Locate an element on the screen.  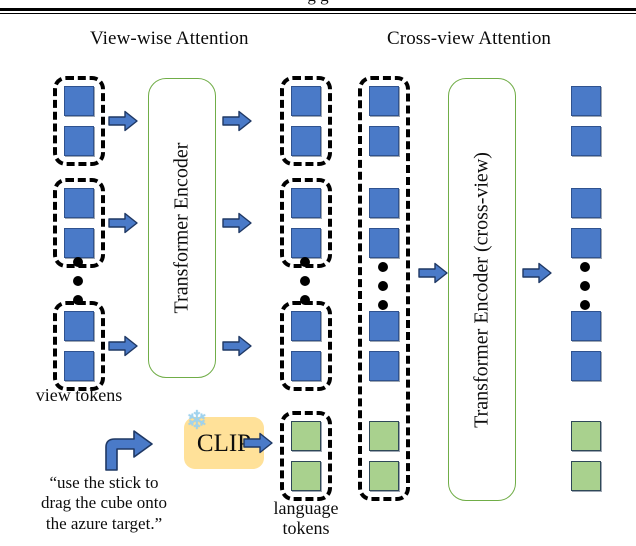
section-title-view-wise: View-wise Attention is located at coordinates (169, 38).